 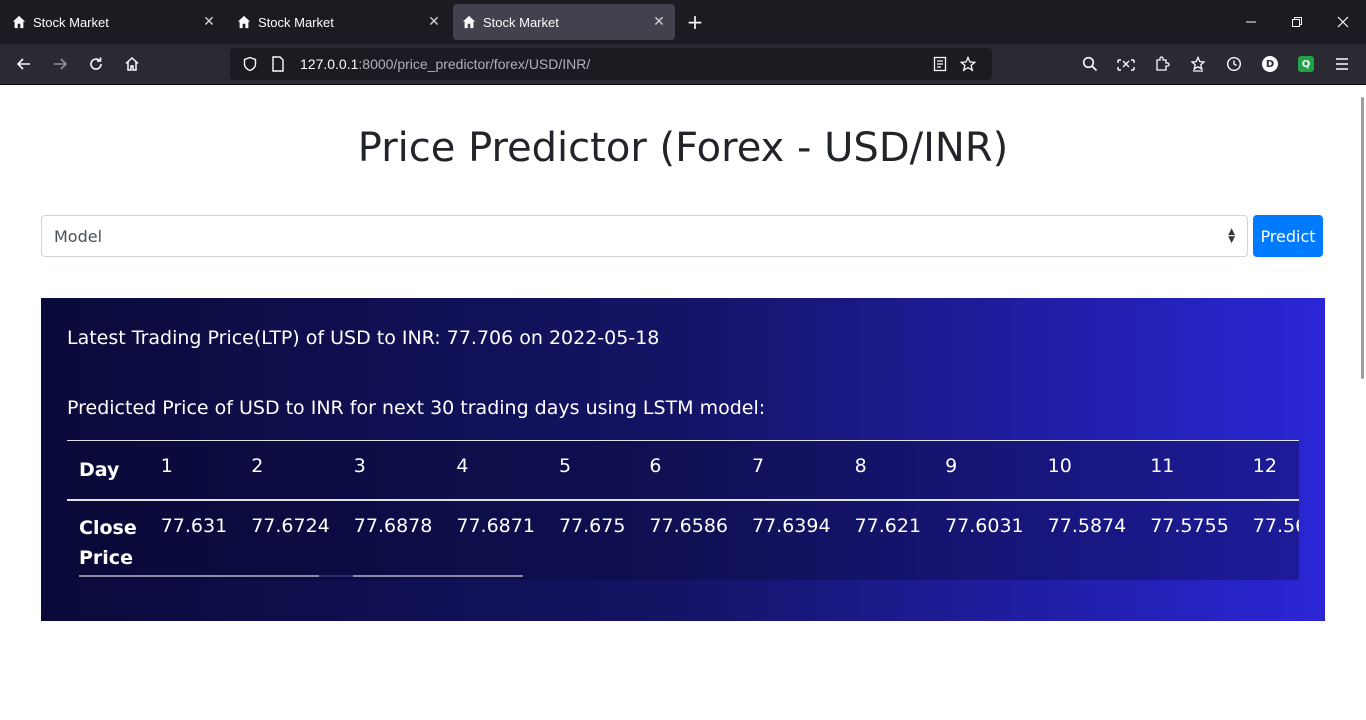 What do you see at coordinates (336, 576) in the screenshot?
I see `scrollbar-thumb` at bounding box center [336, 576].